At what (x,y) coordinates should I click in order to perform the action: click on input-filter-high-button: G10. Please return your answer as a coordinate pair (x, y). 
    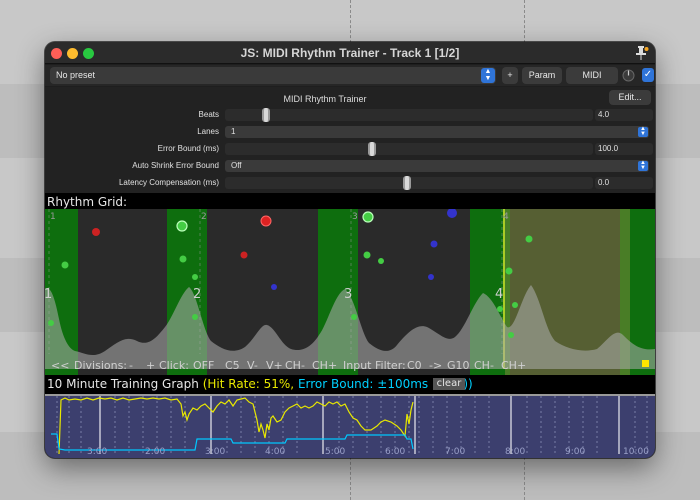
    Looking at the image, I should click on (458, 365).